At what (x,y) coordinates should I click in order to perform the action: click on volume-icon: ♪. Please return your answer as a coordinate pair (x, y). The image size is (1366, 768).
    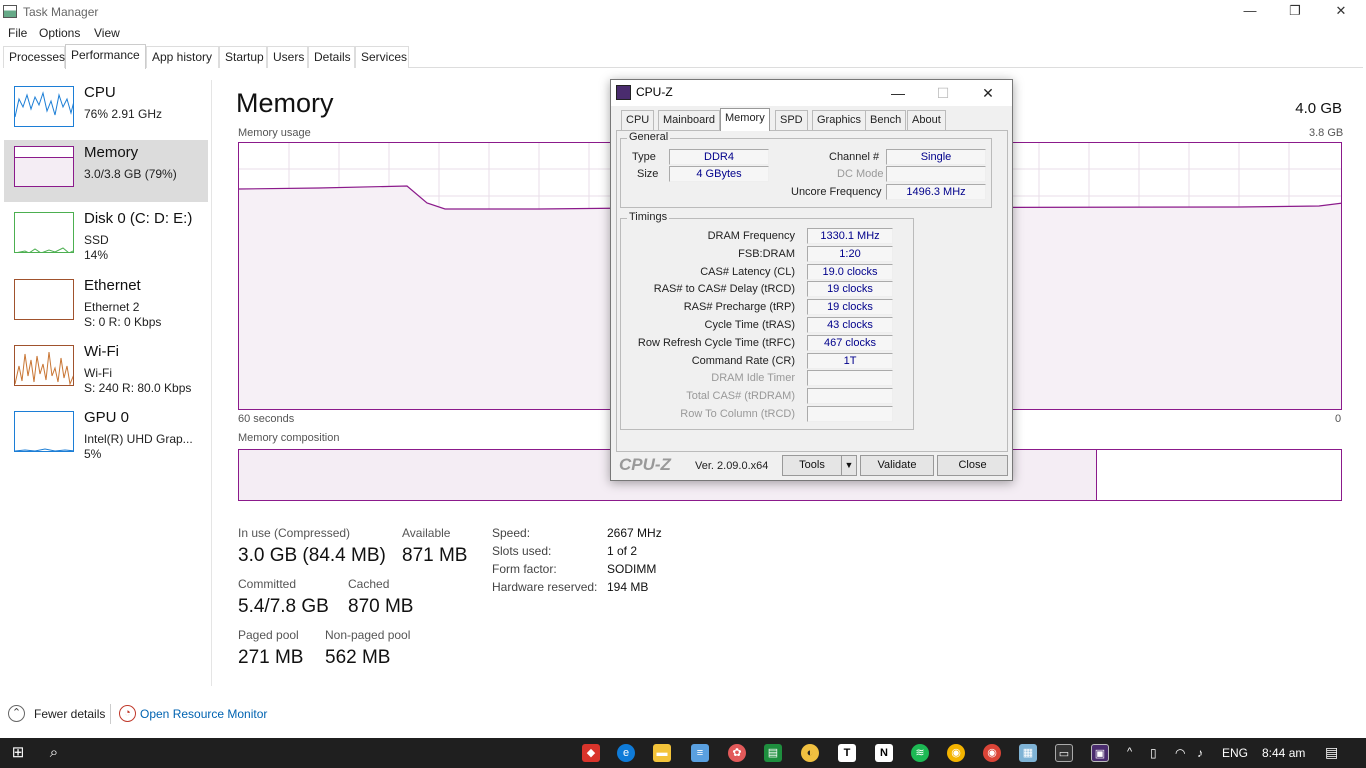
    Looking at the image, I should click on (1200, 753).